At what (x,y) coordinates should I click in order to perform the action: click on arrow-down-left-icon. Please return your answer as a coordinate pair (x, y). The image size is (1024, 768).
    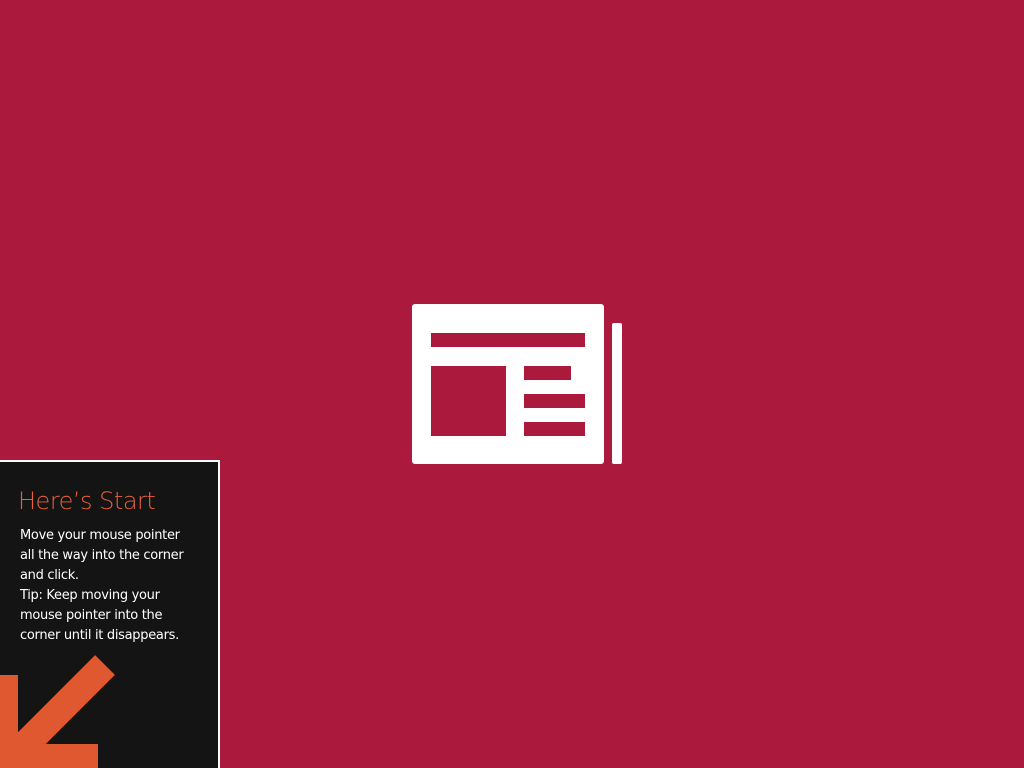
    Looking at the image, I should click on (57, 711).